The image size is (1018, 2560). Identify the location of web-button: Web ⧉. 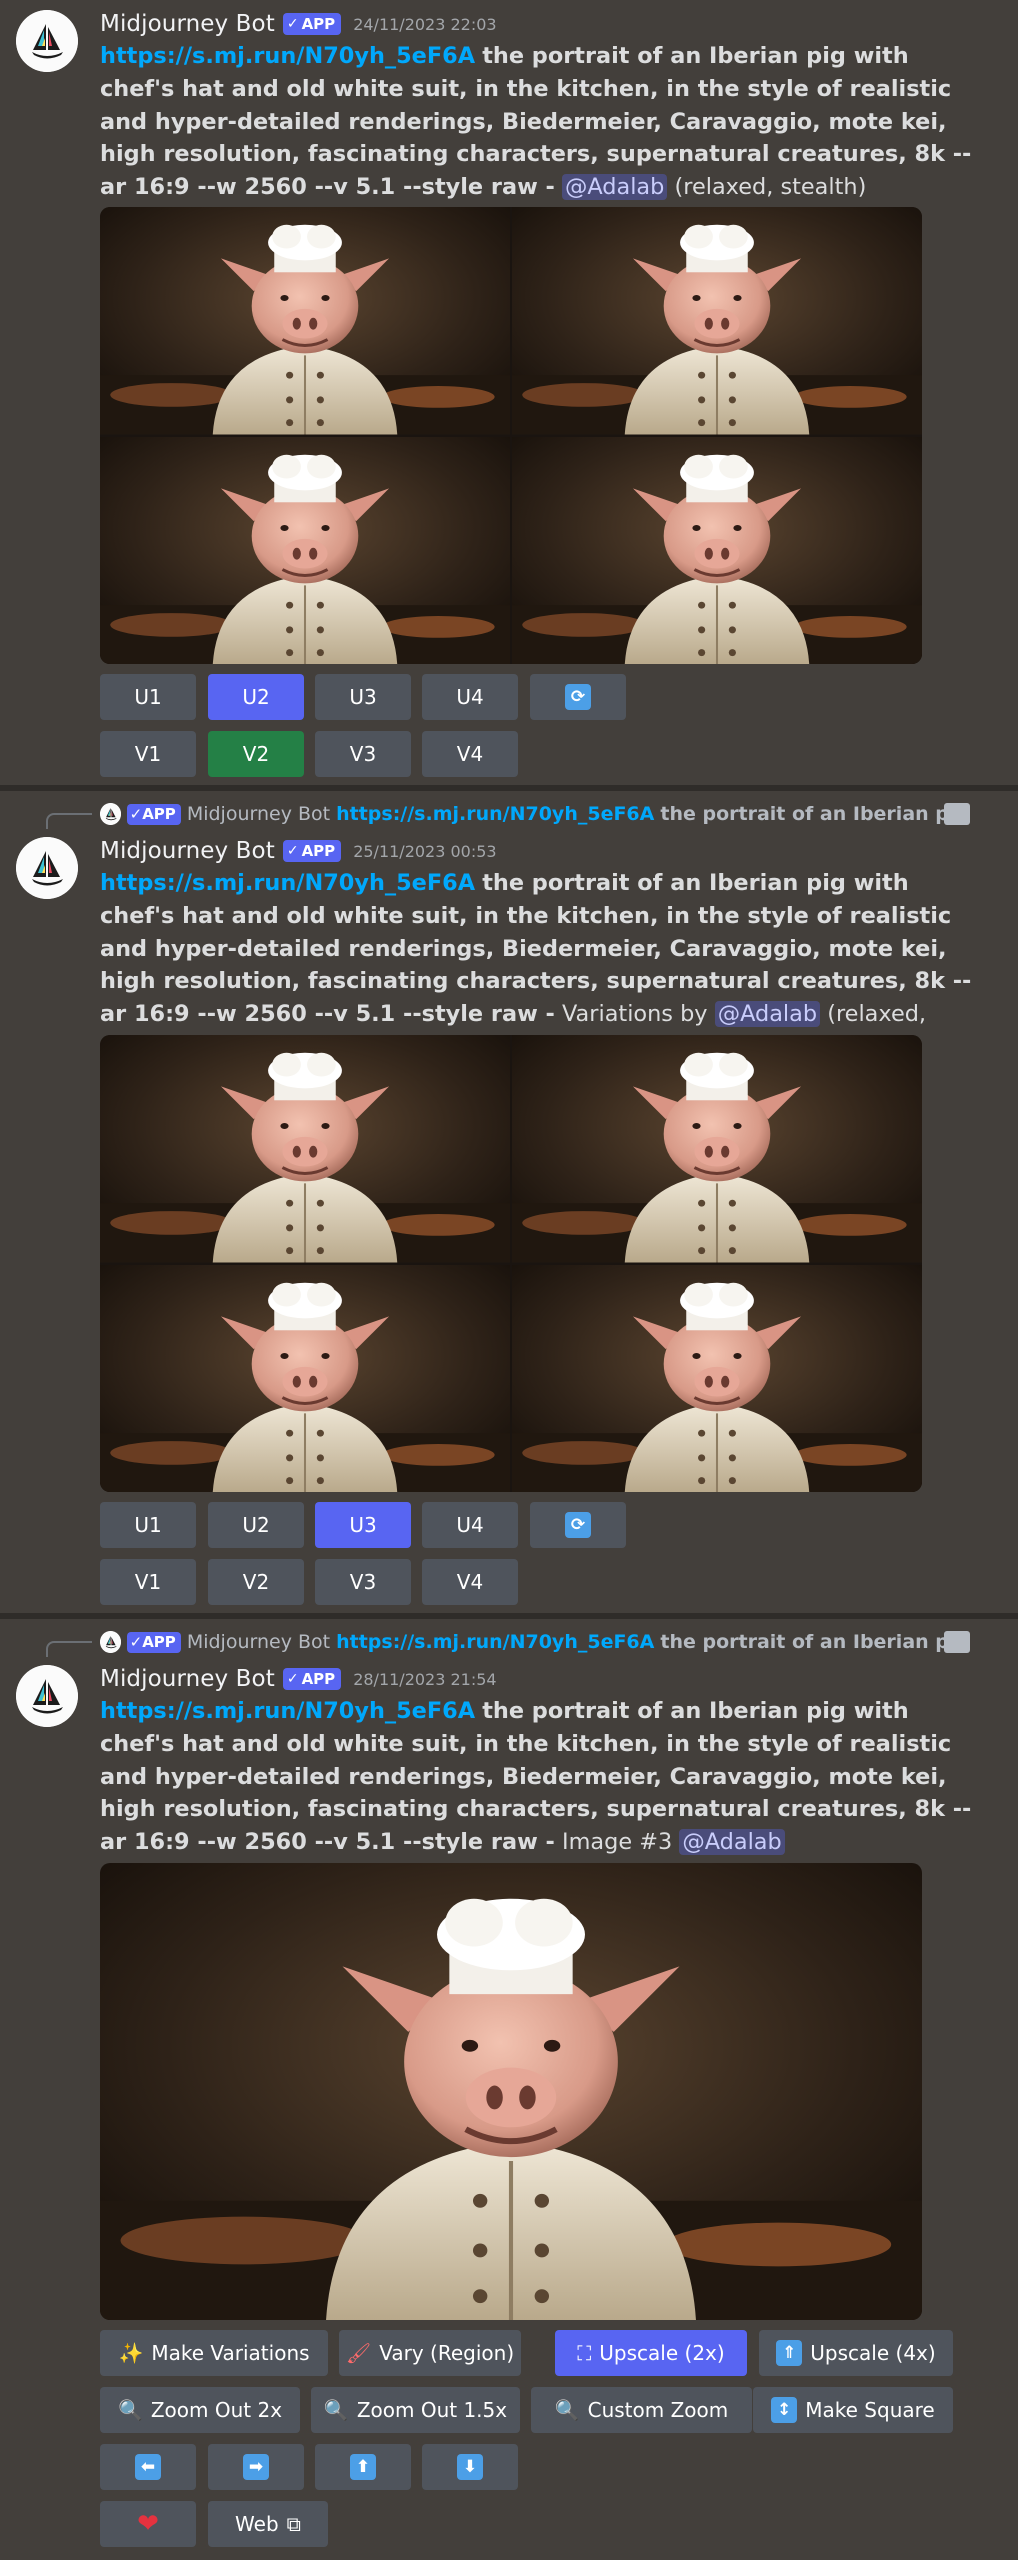
(268, 2524).